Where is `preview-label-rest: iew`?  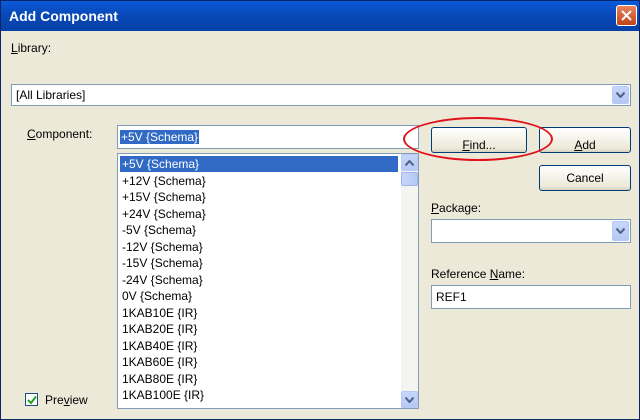
preview-label-rest: iew is located at coordinates (78, 400).